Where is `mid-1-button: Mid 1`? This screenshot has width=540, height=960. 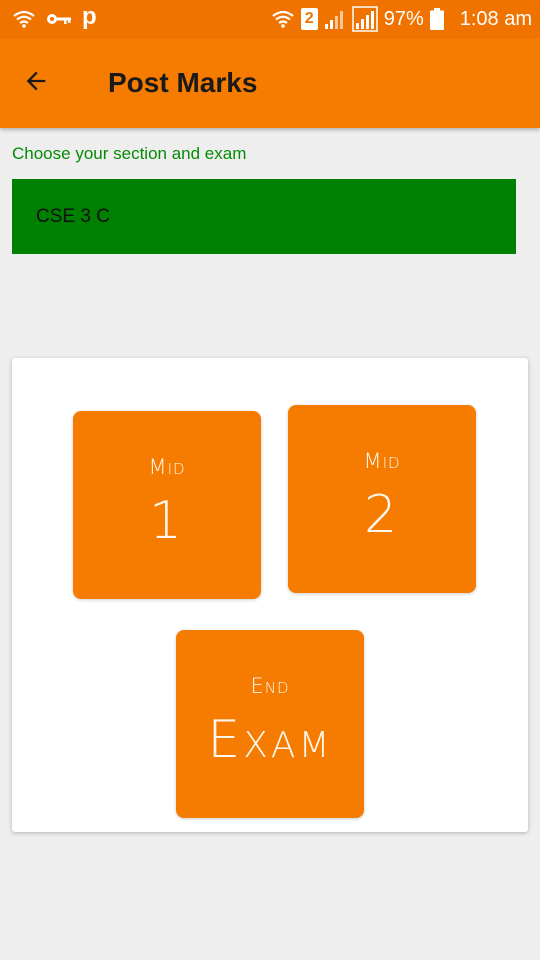
mid-1-button: Mid 1 is located at coordinates (167, 505).